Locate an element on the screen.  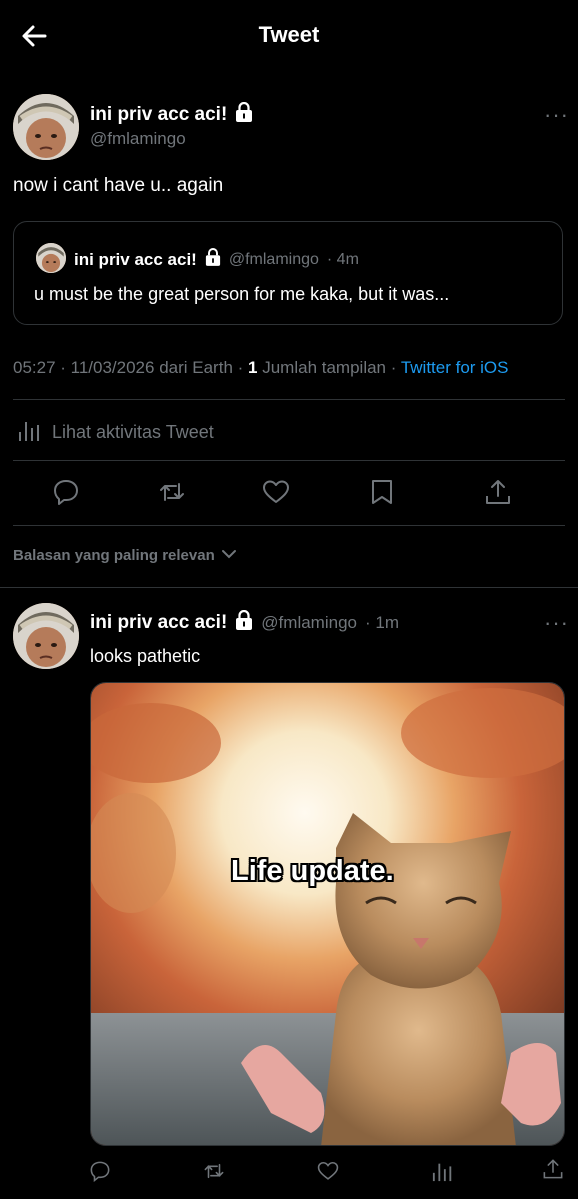
author-line: ini priv acc aci! is located at coordinates (171, 114).